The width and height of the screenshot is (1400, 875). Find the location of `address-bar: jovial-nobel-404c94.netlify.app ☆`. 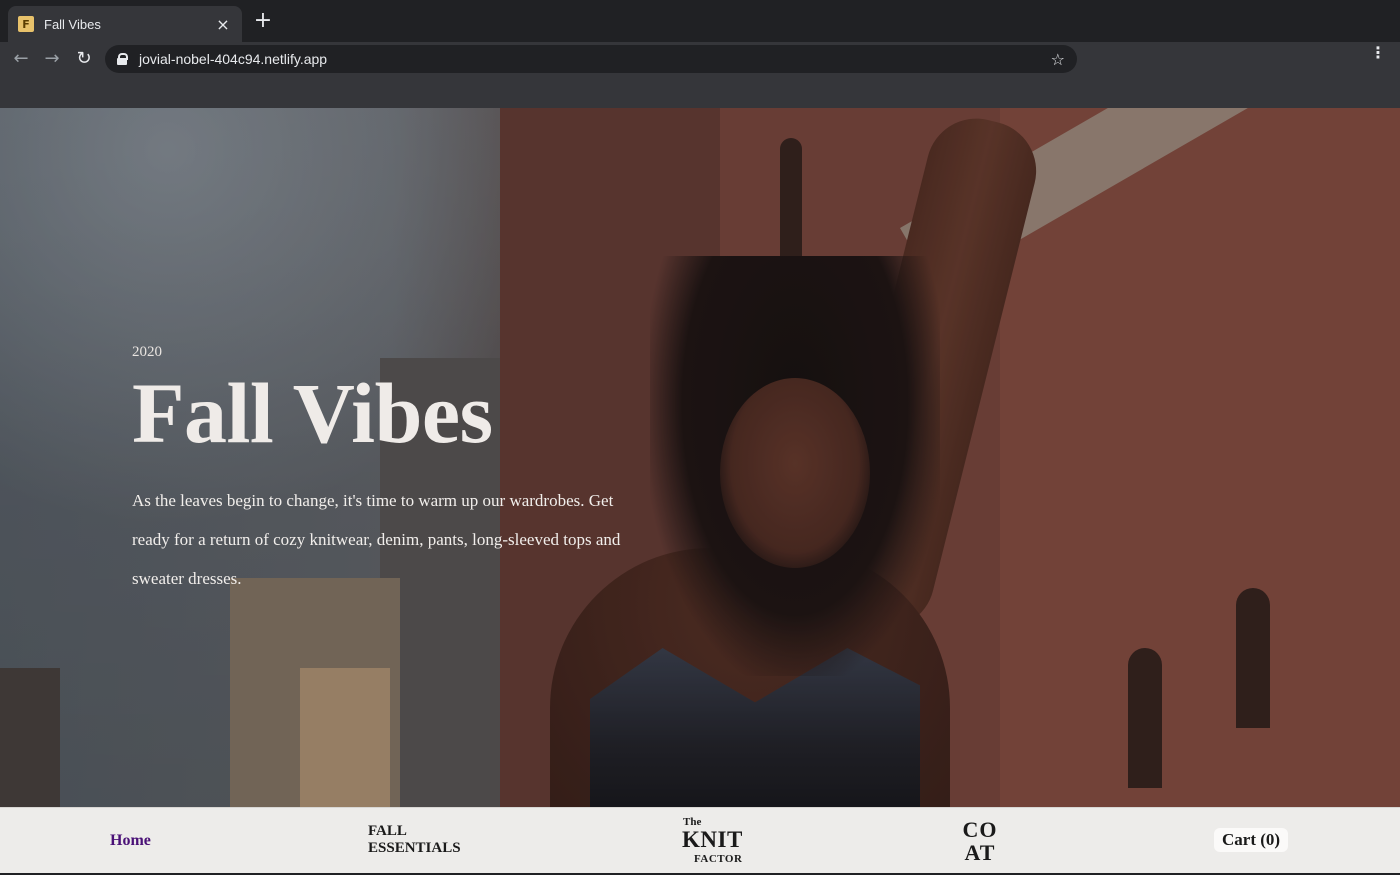

address-bar: jovial-nobel-404c94.netlify.app ☆ is located at coordinates (591, 59).